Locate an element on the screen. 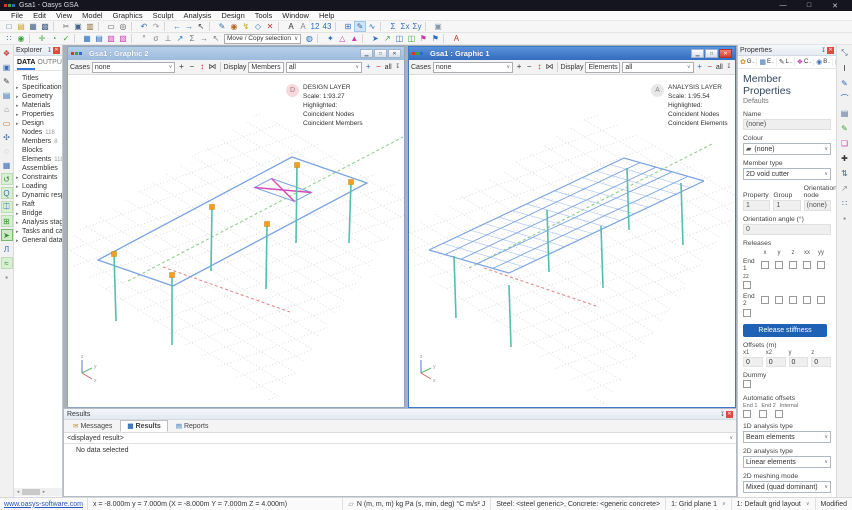 This screenshot has height=510, width=852. menu-item: Edit is located at coordinates (39, 15).